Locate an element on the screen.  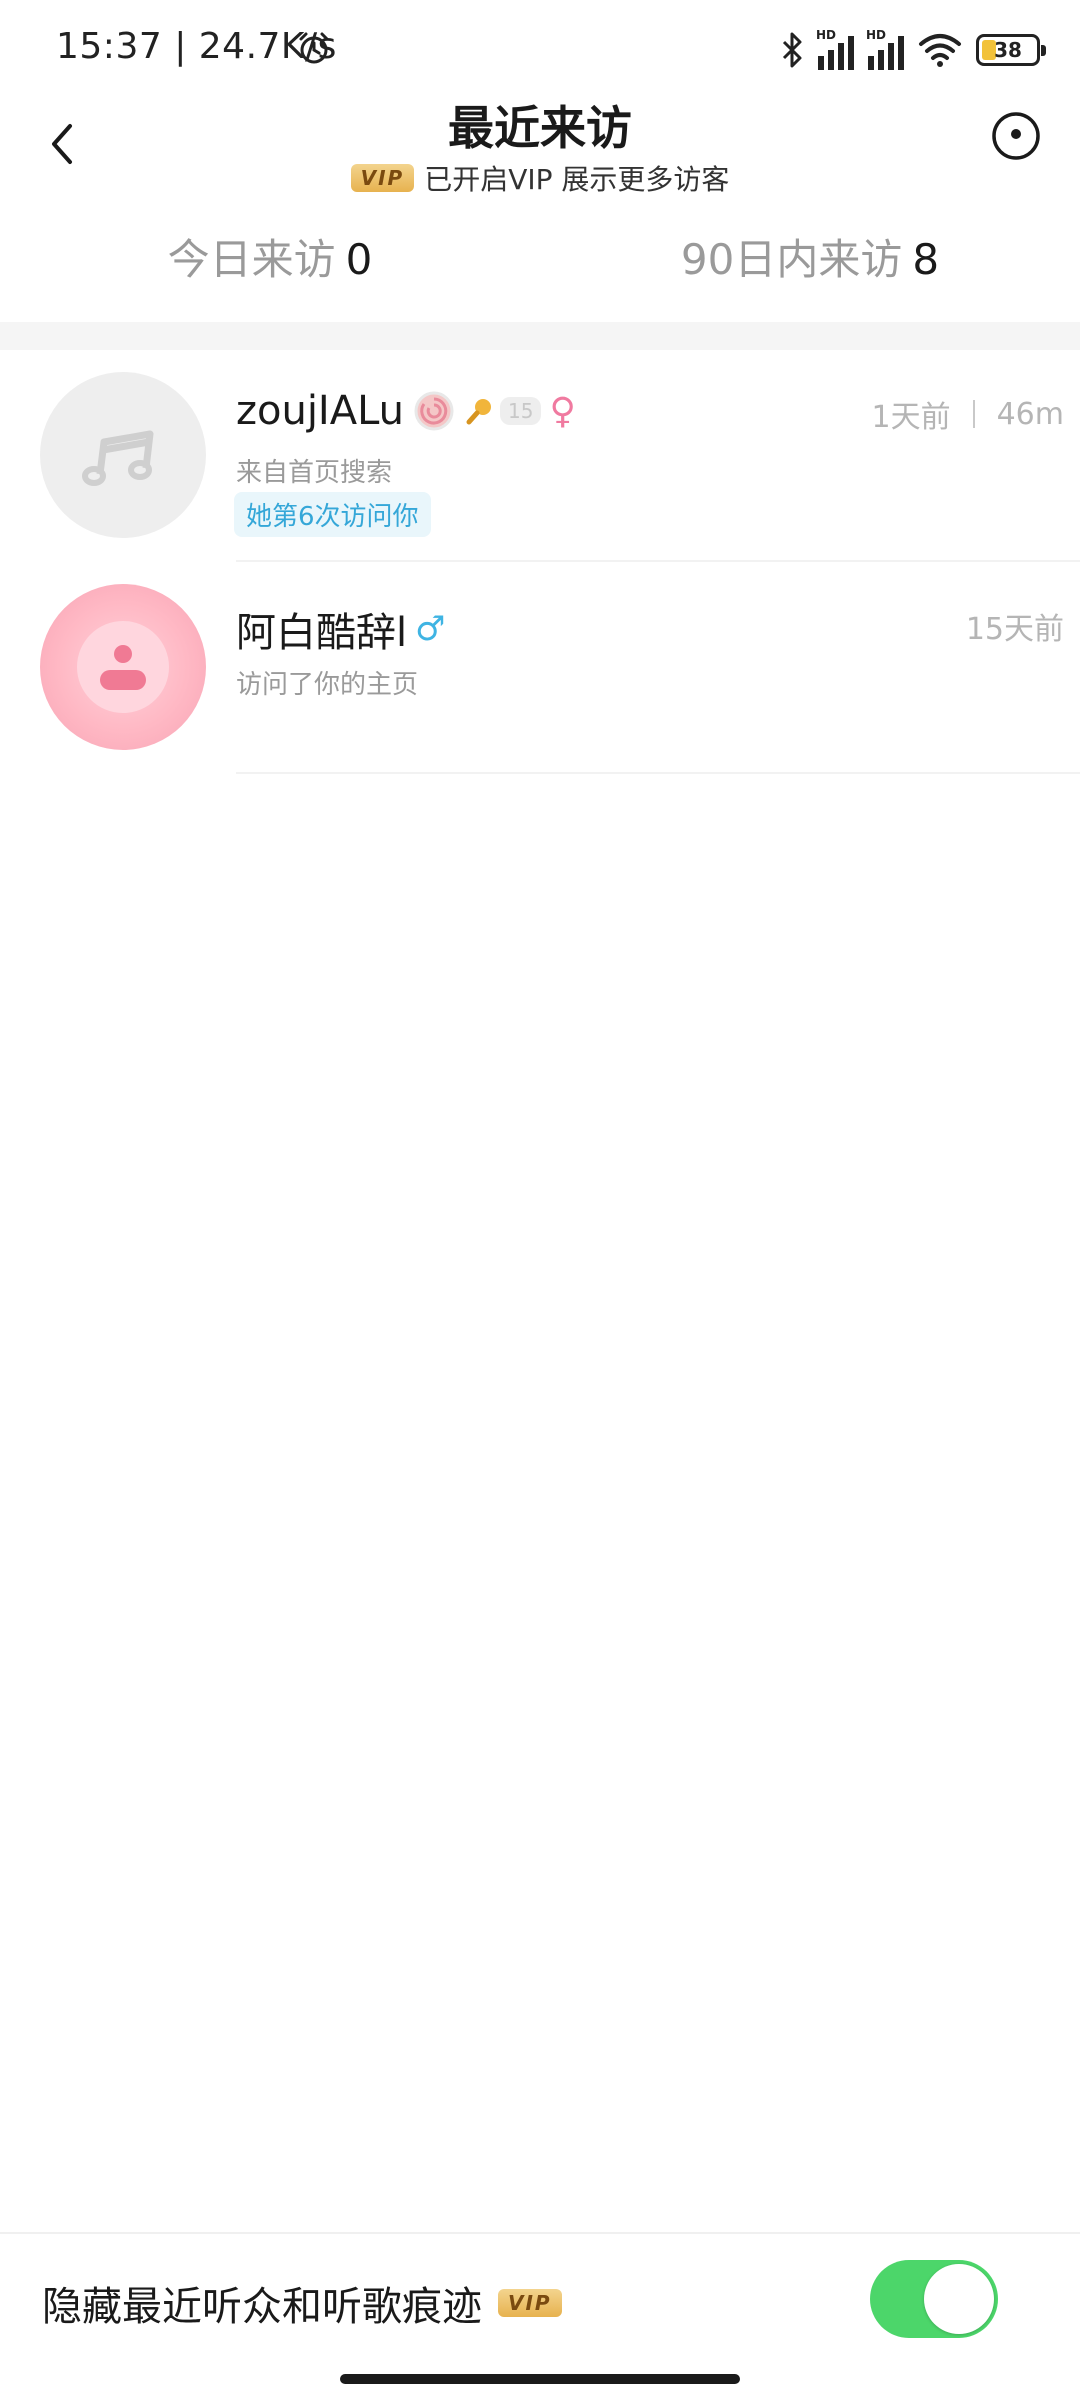
hide-traces-label-line: 隐藏最近听众和听歌痕迹 VIP is located at coordinates (302, 2303).